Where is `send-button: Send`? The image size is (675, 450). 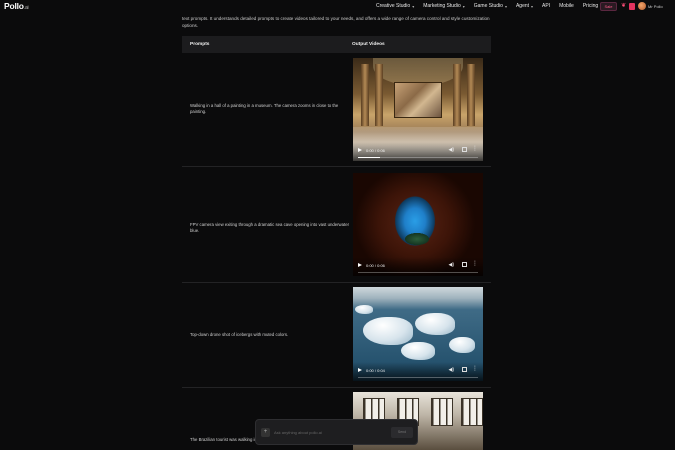 send-button: Send is located at coordinates (402, 432).